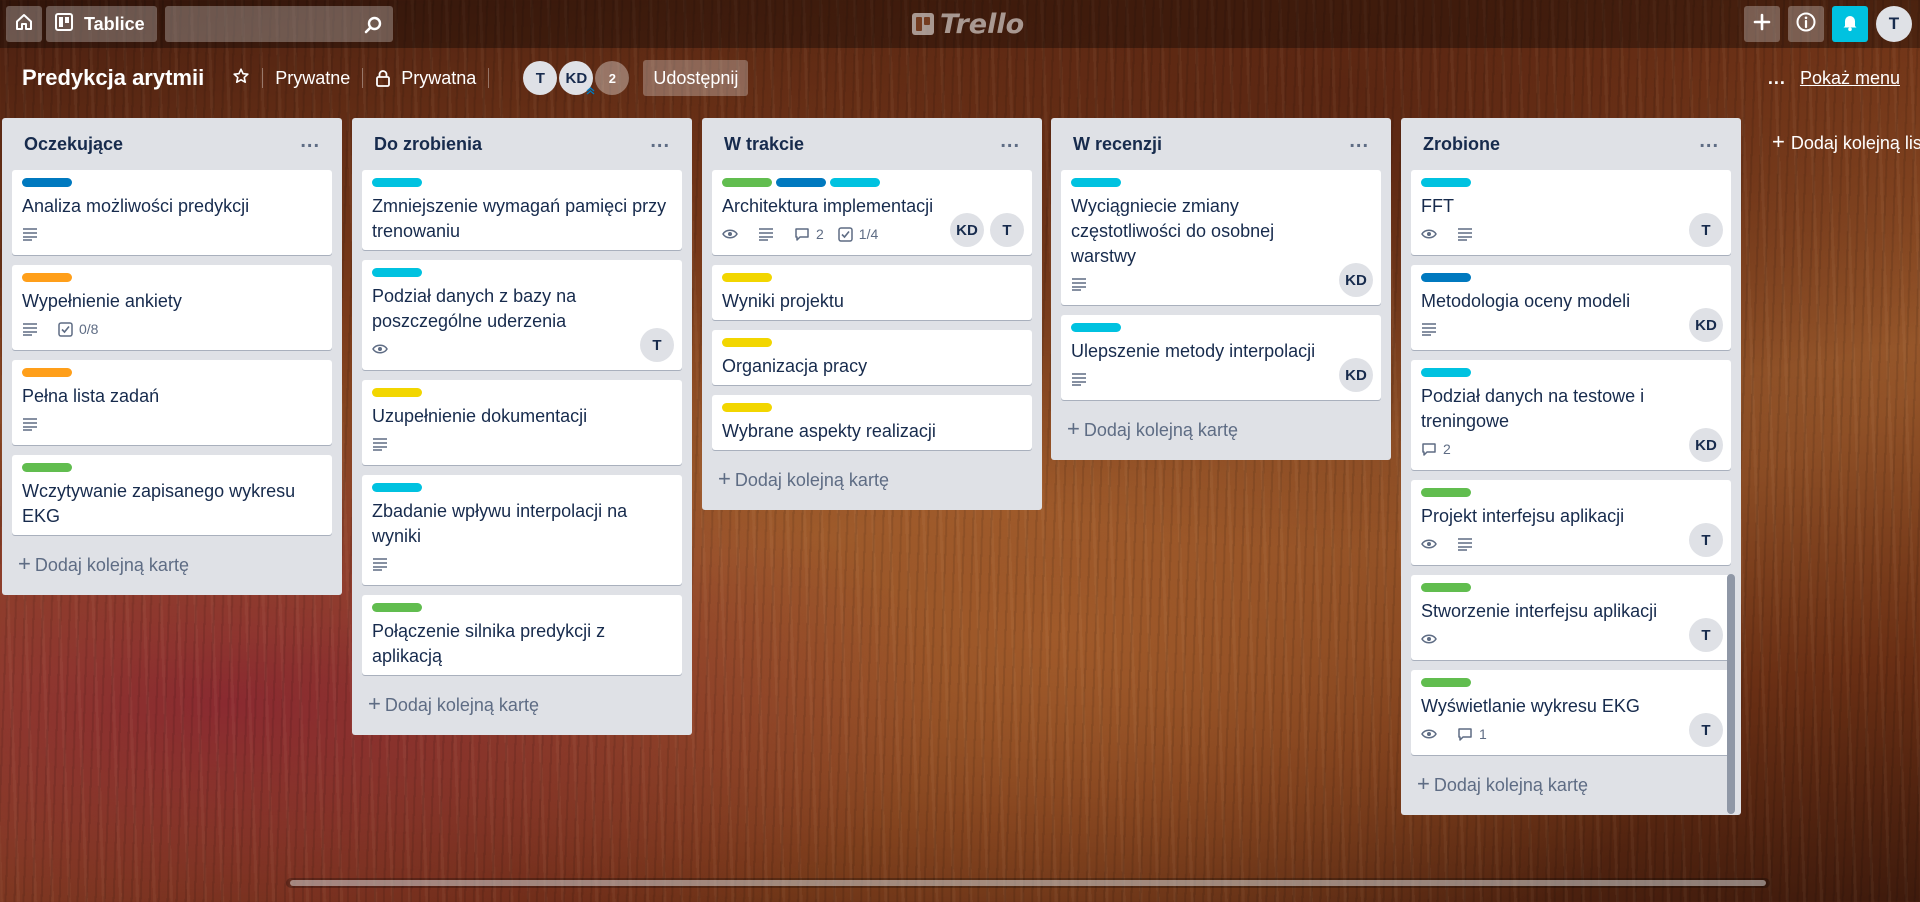 The height and width of the screenshot is (902, 1920). What do you see at coordinates (1461, 144) in the screenshot?
I see `list-title: Zrobione` at bounding box center [1461, 144].